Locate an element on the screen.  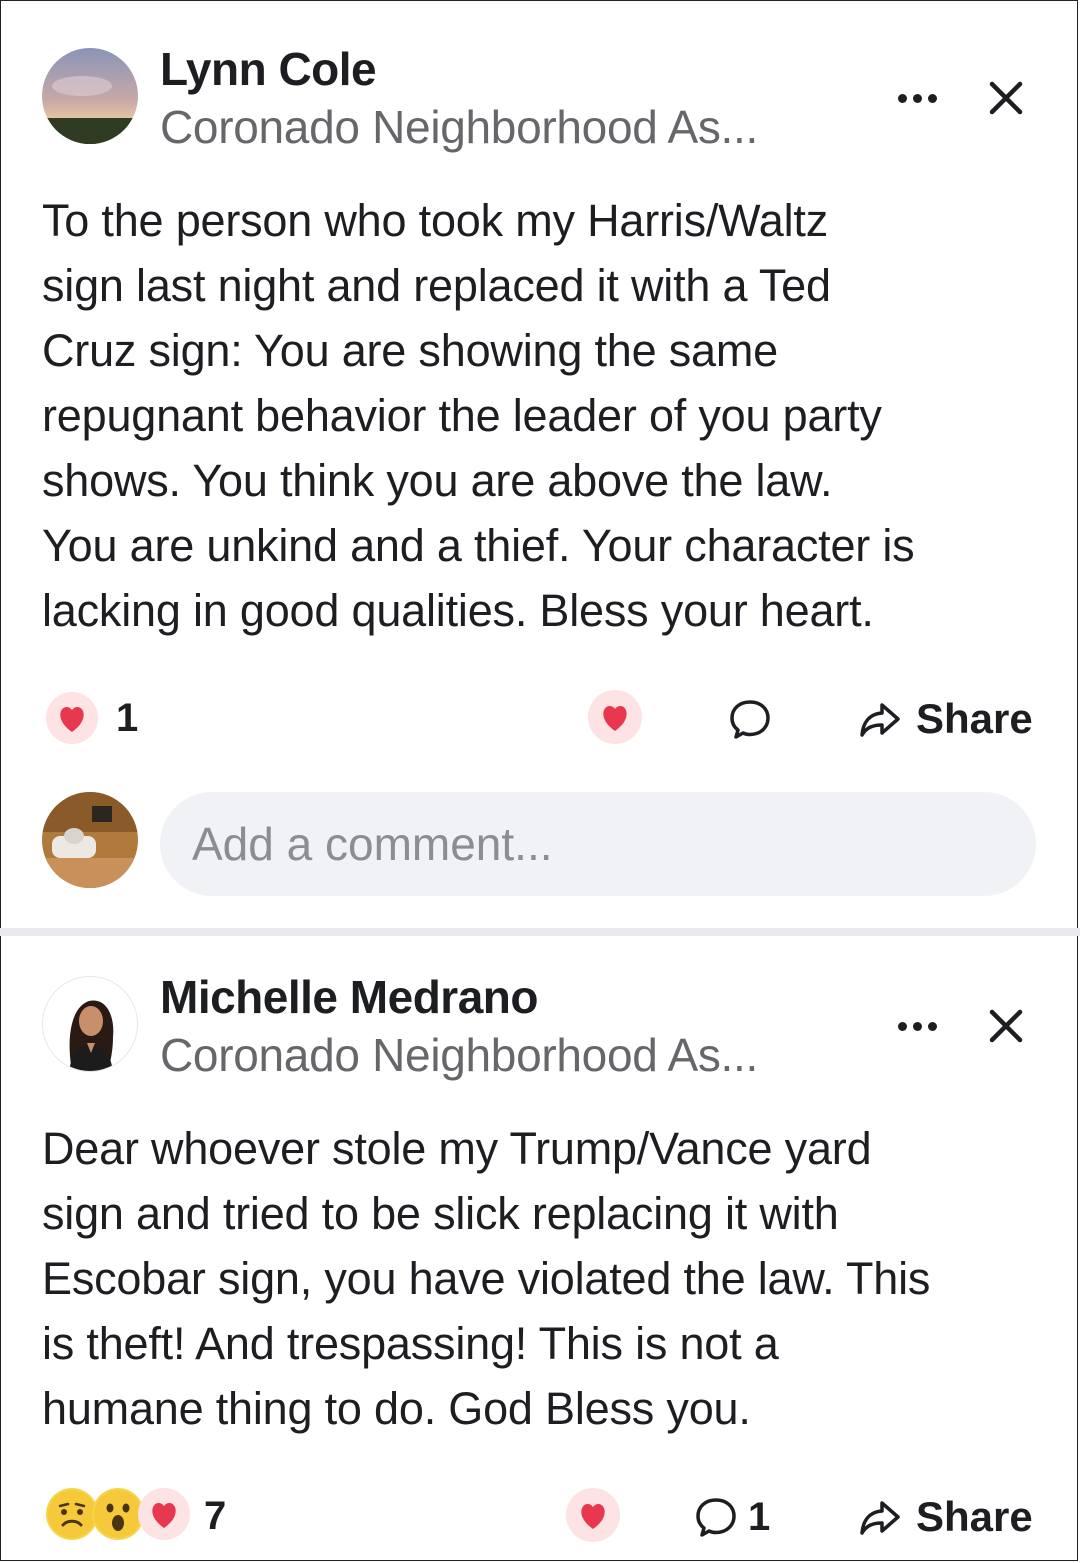
comment-input is located at coordinates (598, 844).